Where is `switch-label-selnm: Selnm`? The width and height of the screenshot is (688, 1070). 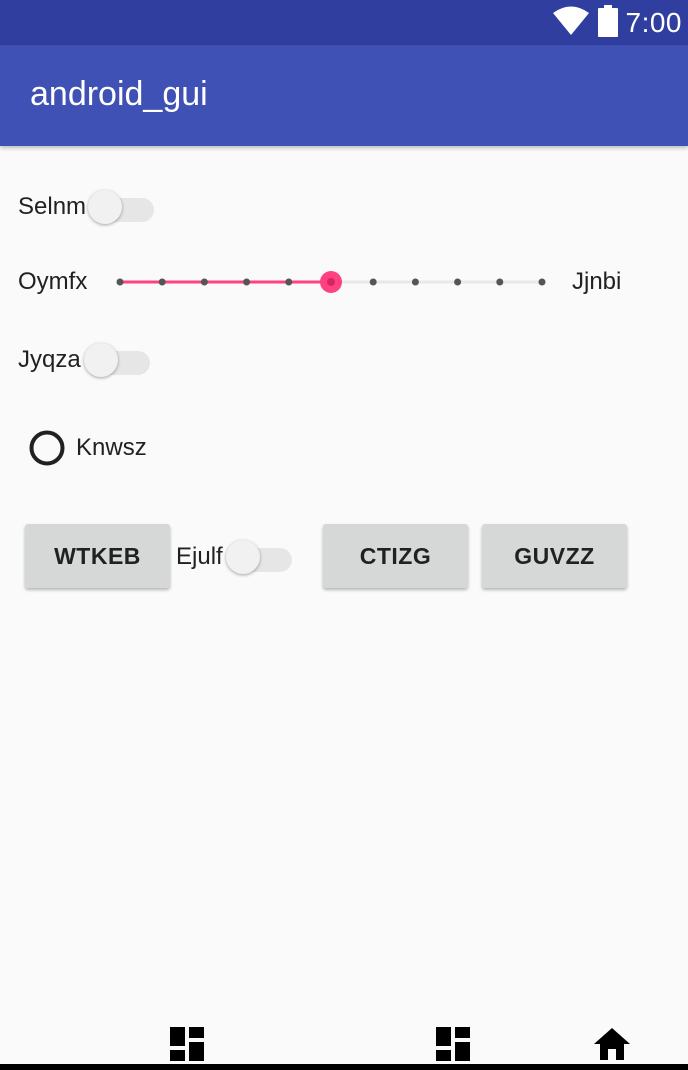 switch-label-selnm: Selnm is located at coordinates (52, 206).